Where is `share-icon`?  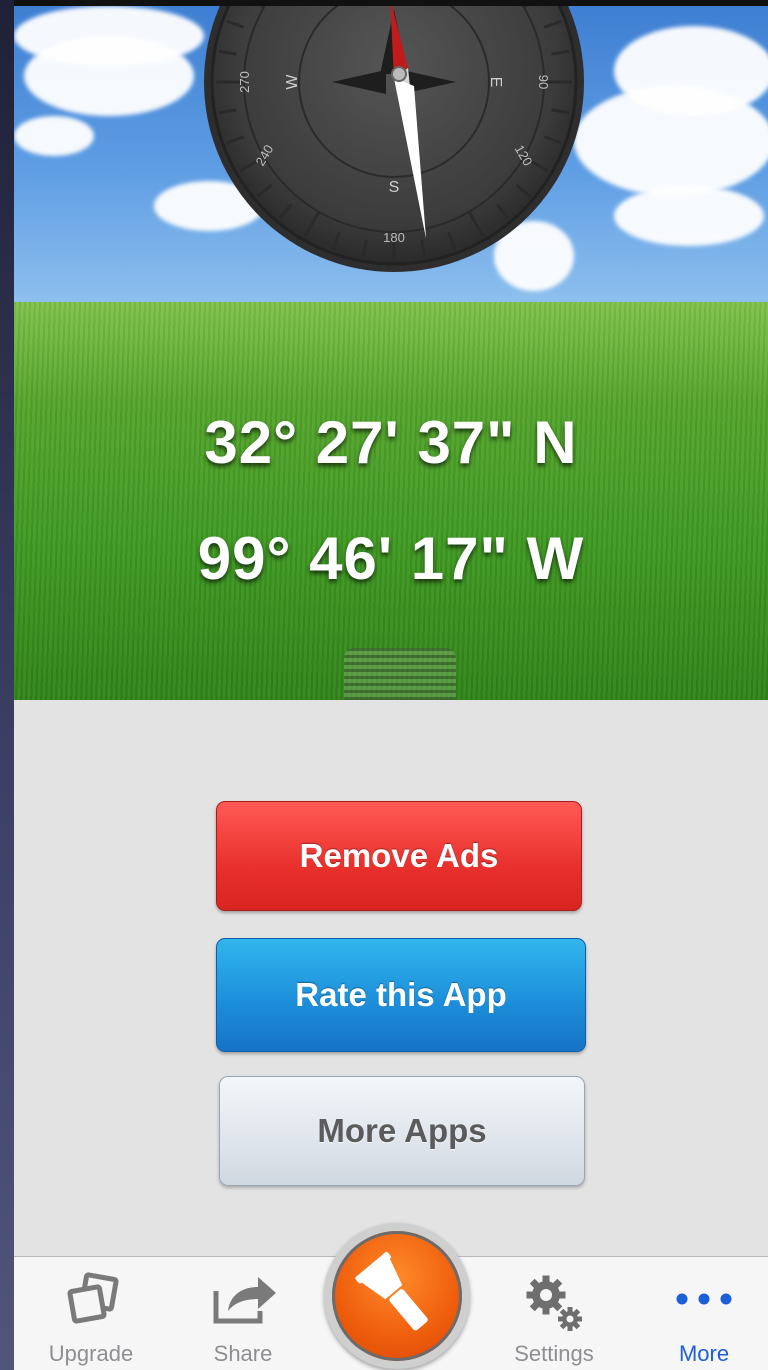 share-icon is located at coordinates (244, 1300).